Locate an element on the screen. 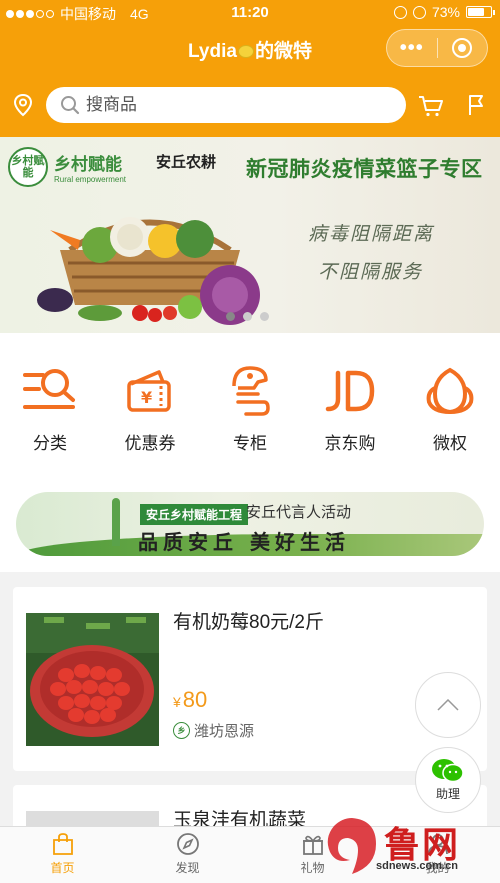 This screenshot has height=883, width=500. category-item-coupon: ¥ 优惠券 is located at coordinates (150, 403).